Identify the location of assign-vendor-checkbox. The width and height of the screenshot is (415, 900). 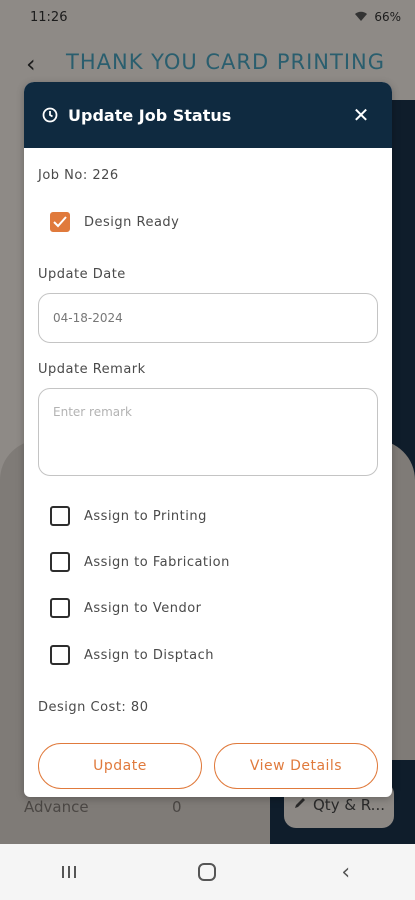
(60, 608).